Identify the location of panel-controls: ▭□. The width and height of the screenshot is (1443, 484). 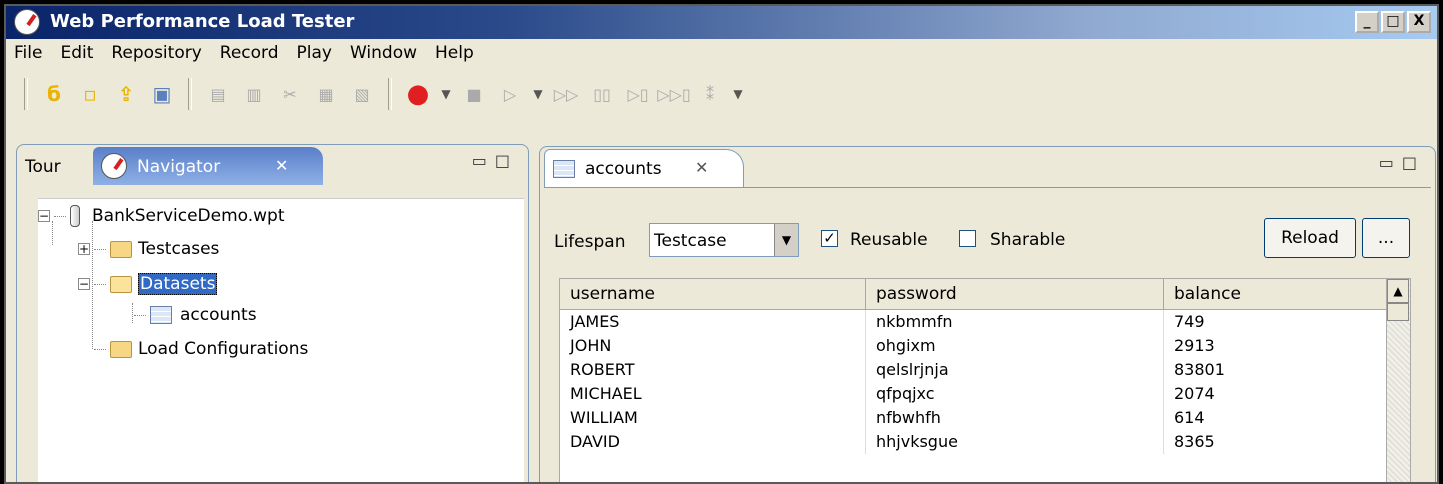
(495, 160).